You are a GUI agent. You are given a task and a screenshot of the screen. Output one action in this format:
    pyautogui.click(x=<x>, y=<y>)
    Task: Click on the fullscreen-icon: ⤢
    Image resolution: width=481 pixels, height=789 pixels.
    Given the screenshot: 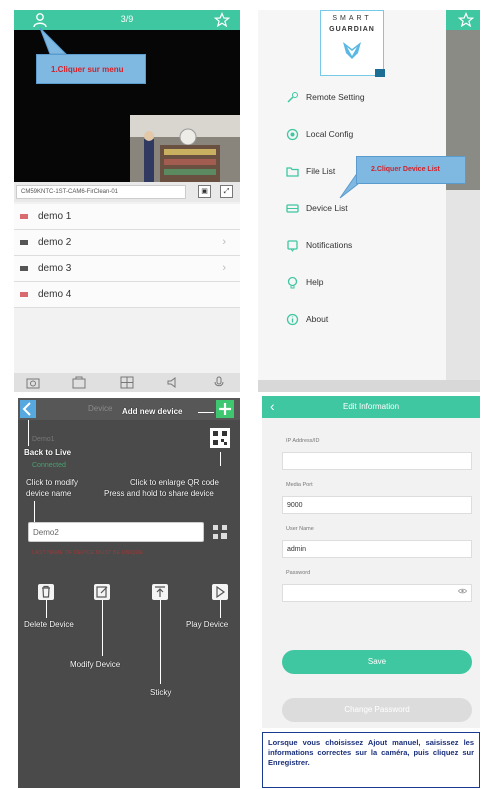 What is the action you would take?
    pyautogui.click(x=226, y=191)
    